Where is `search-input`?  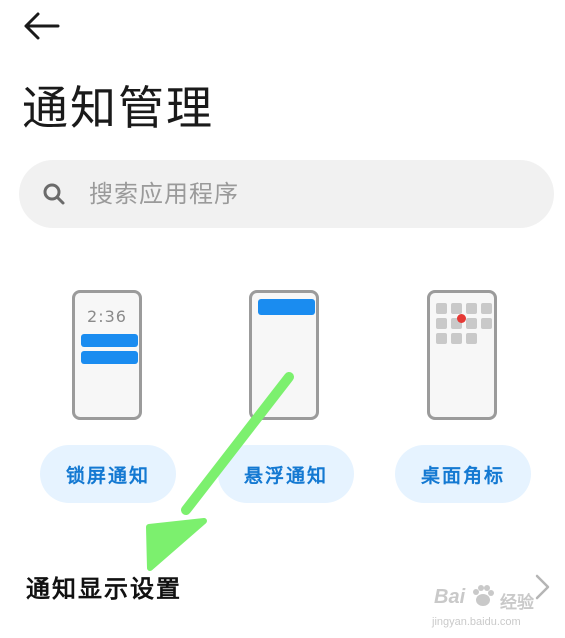
search-input is located at coordinates (279, 194).